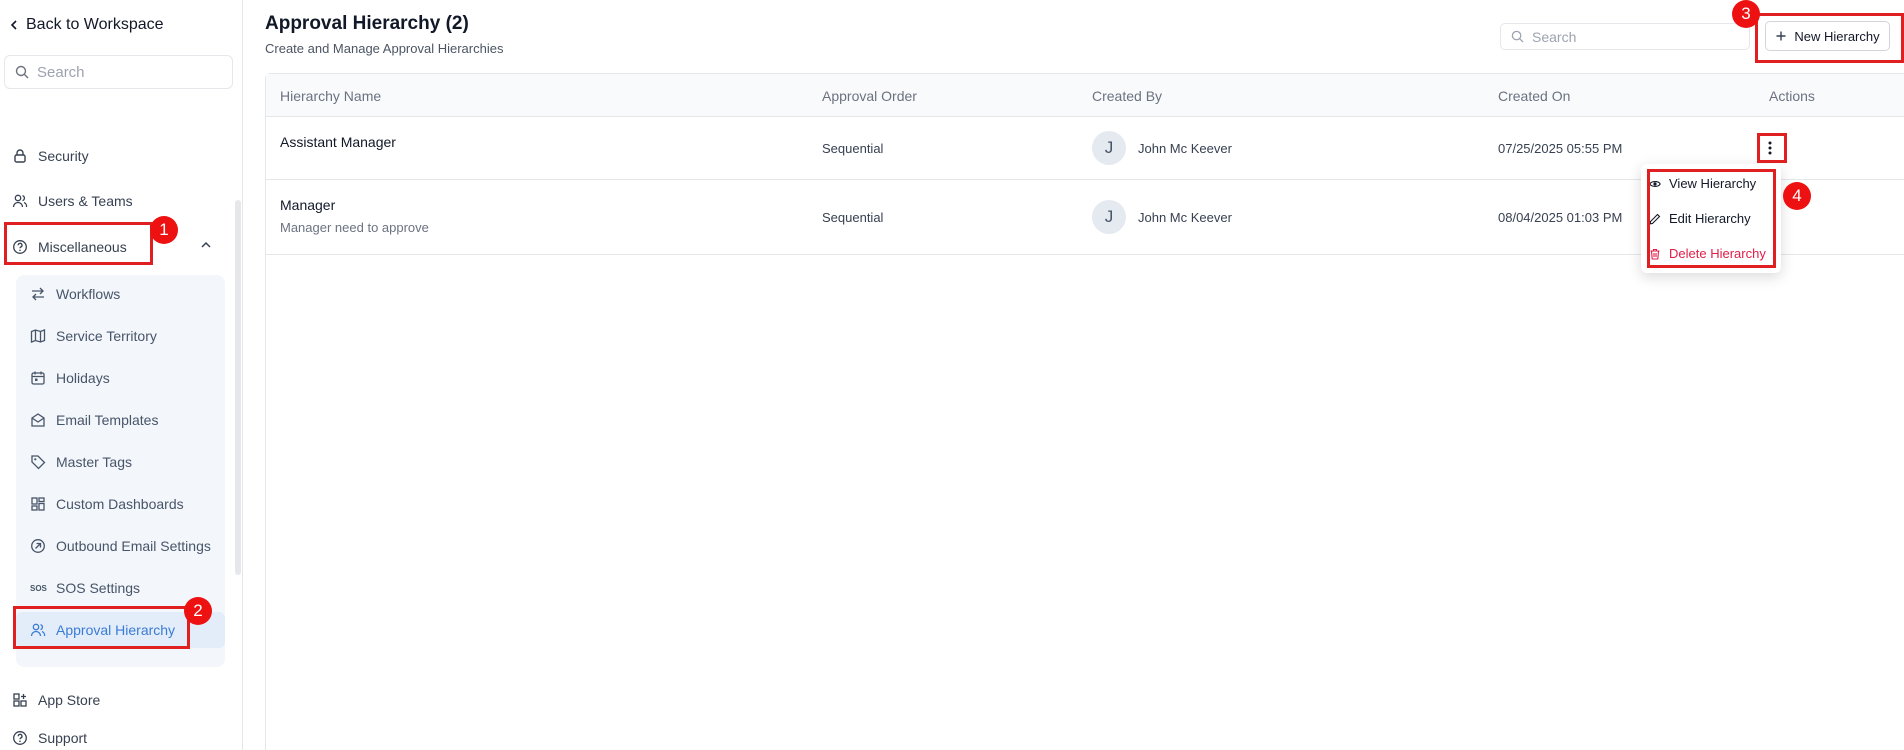  I want to click on new-hierarchy-button: New Hierarchy, so click(1827, 36).